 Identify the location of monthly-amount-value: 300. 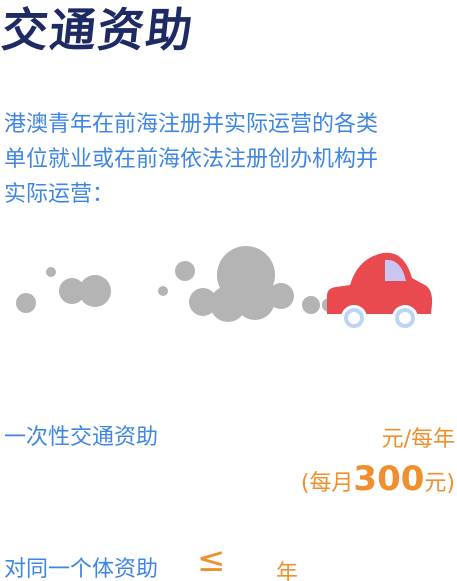
(389, 479).